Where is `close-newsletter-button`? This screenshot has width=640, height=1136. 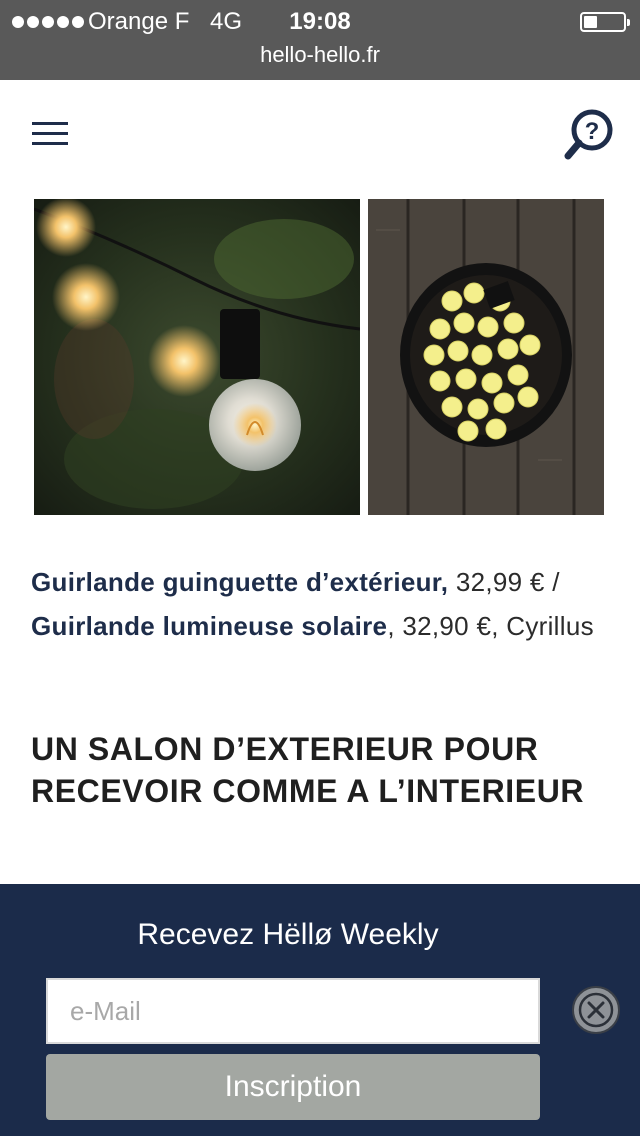
close-newsletter-button is located at coordinates (596, 1010).